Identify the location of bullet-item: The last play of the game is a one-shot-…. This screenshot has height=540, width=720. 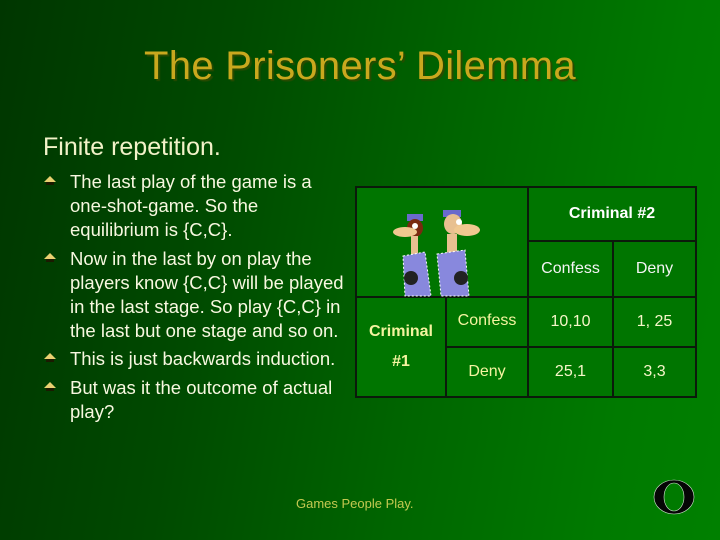
(194, 206).